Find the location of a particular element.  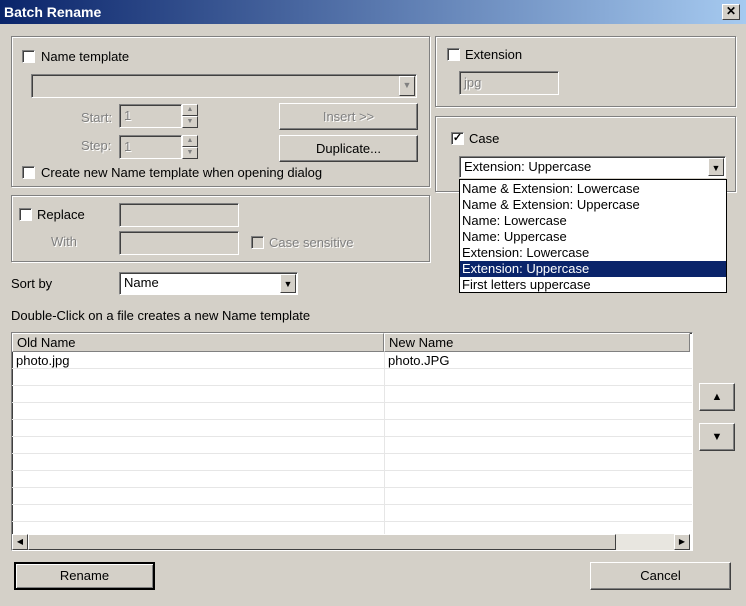

horizontal-scrollbar: ◀ ▶ is located at coordinates (351, 542).